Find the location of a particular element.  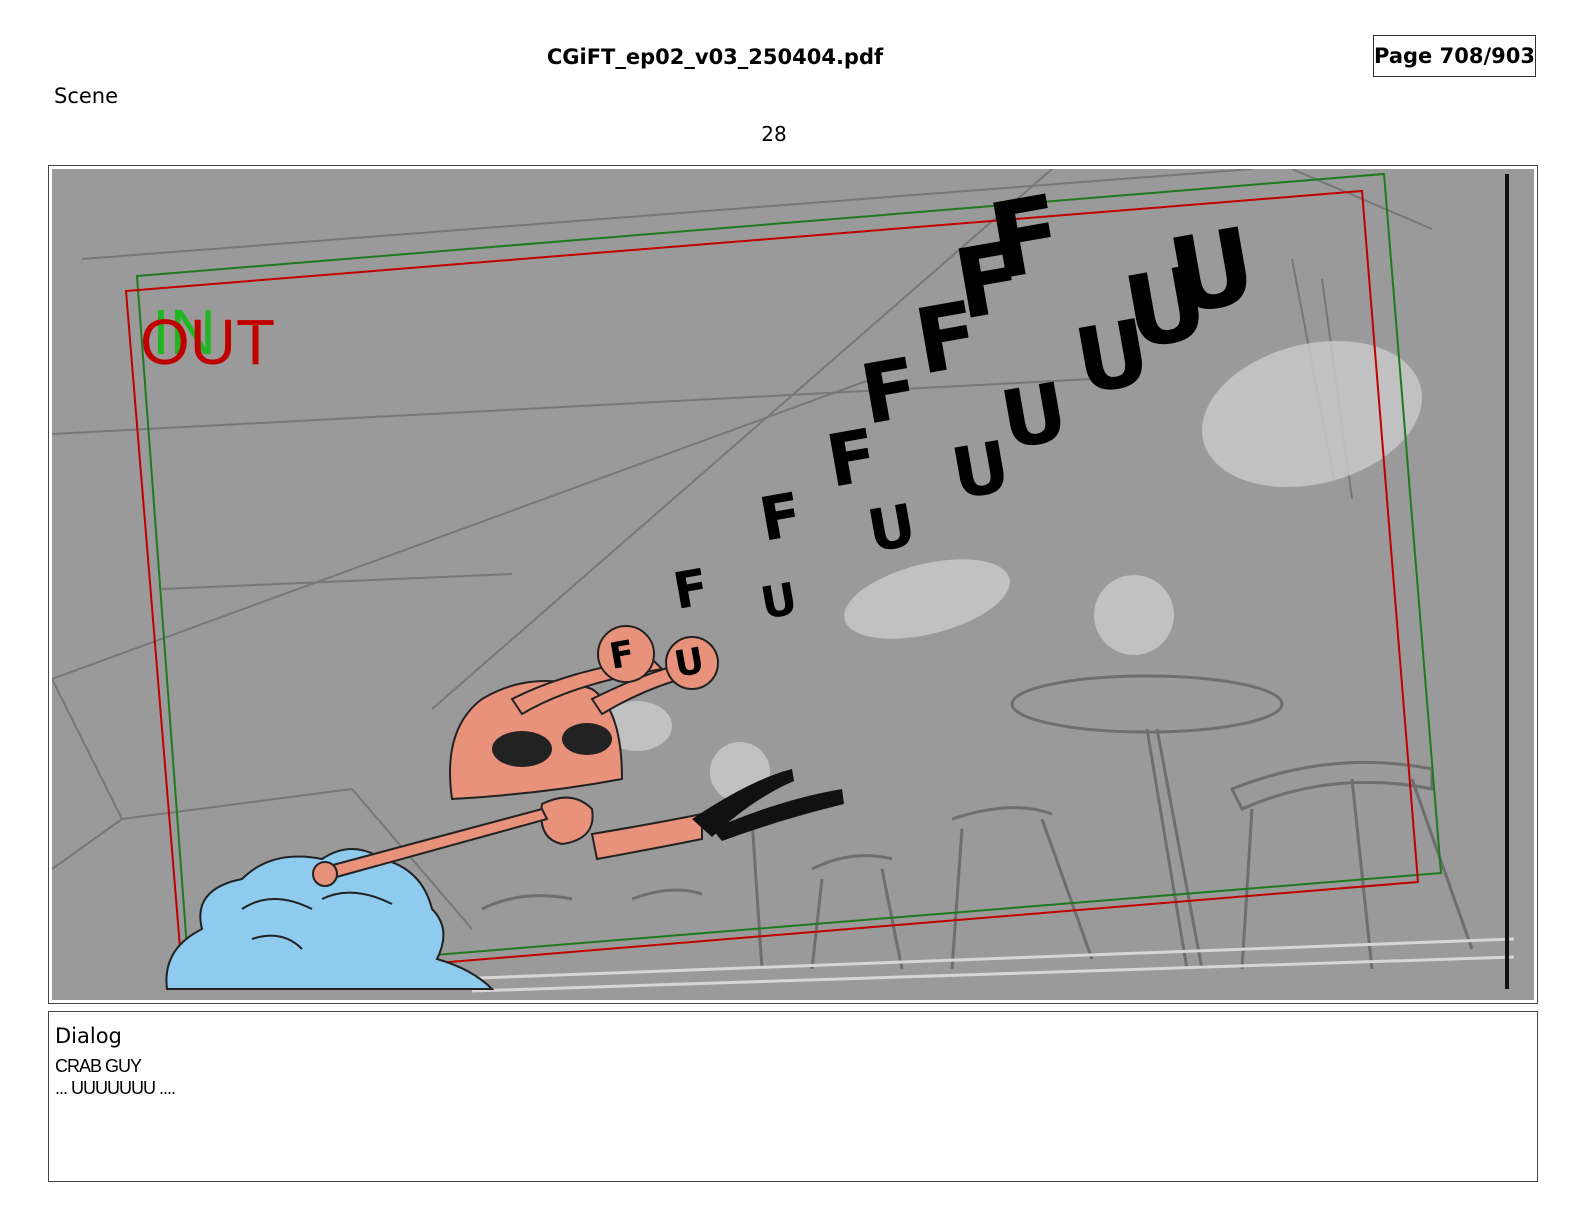

out-frame-label: OUT is located at coordinates (207, 342).